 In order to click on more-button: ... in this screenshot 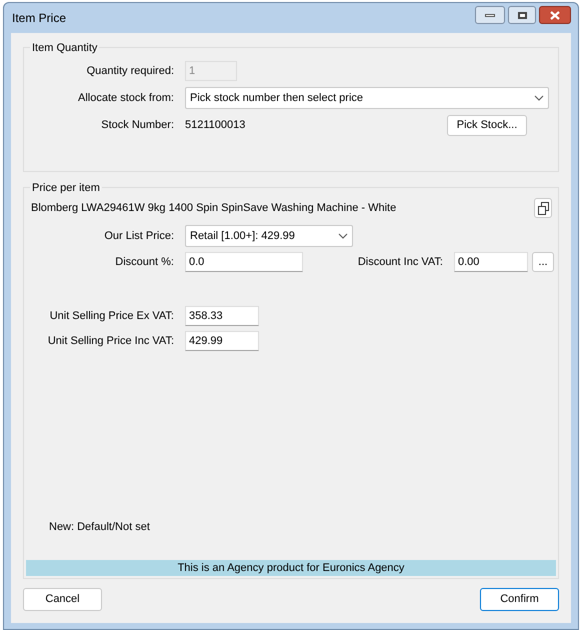, I will do `click(543, 262)`.